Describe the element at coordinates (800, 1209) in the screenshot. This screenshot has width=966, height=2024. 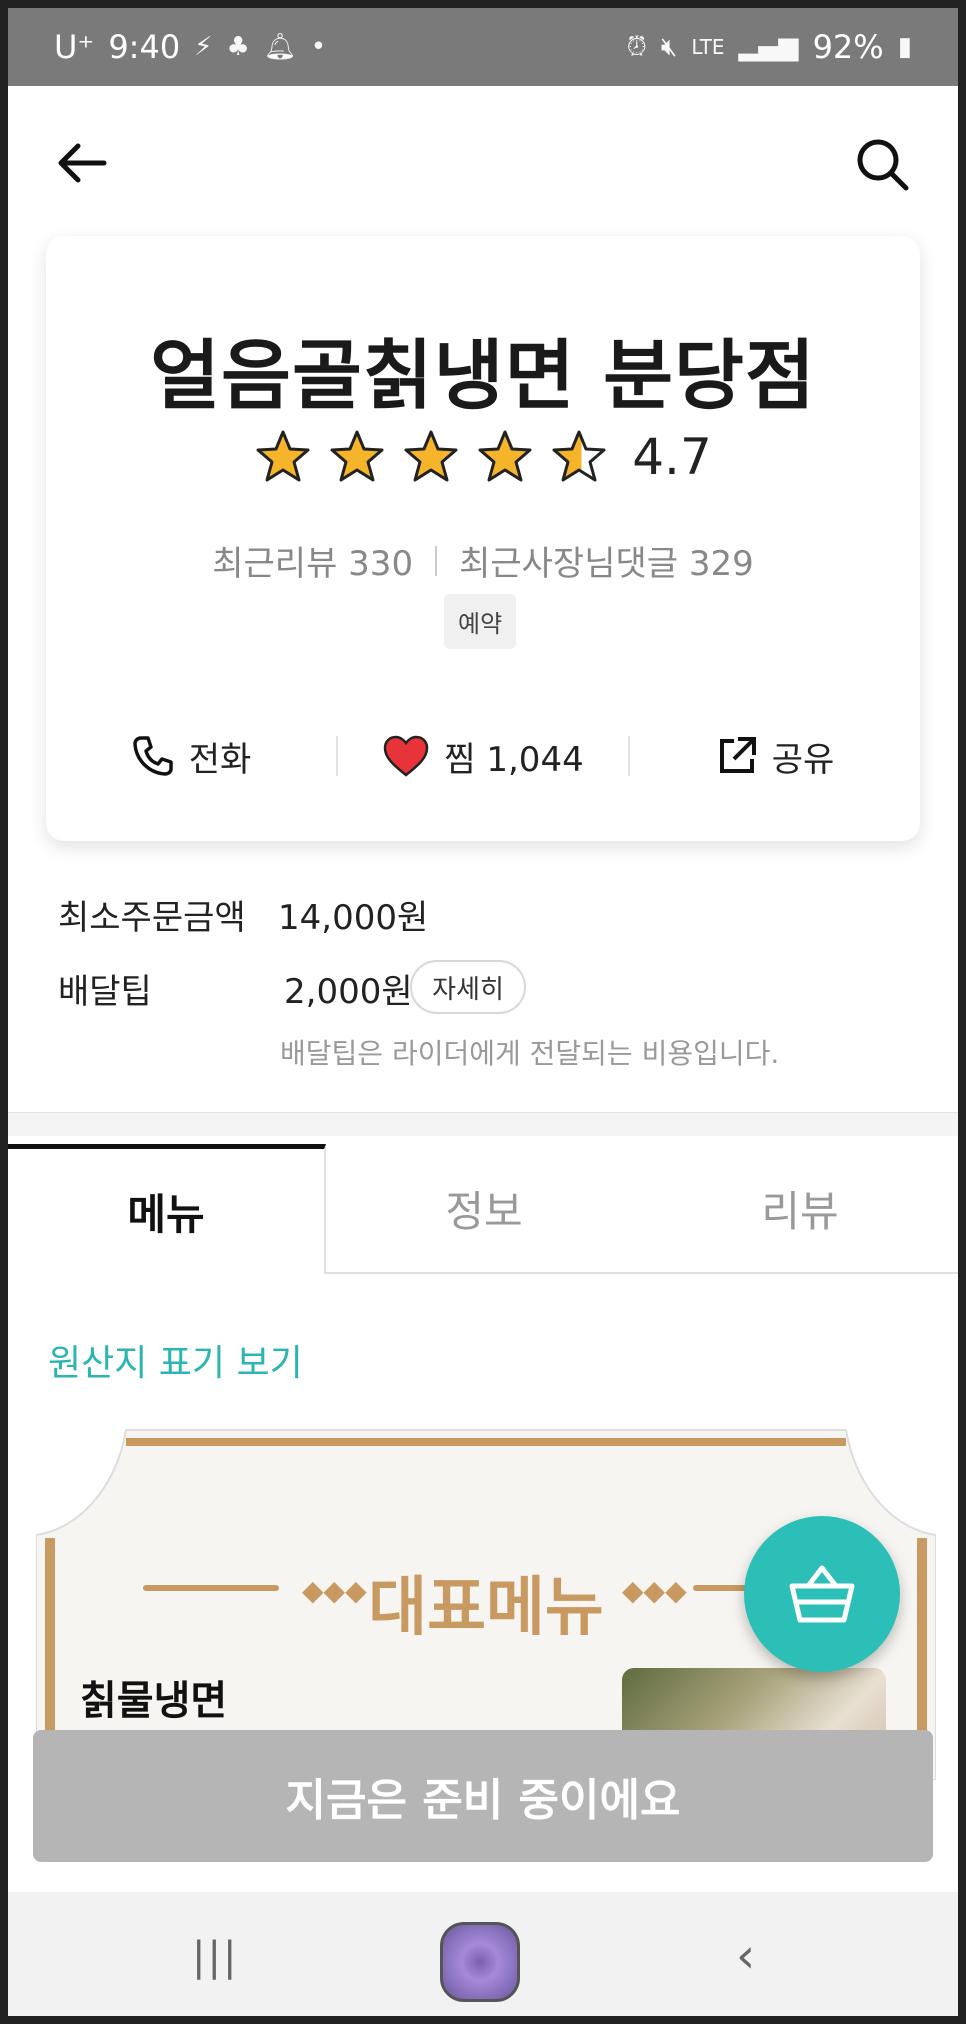
I see `tab-reviews: 리뷰` at that location.